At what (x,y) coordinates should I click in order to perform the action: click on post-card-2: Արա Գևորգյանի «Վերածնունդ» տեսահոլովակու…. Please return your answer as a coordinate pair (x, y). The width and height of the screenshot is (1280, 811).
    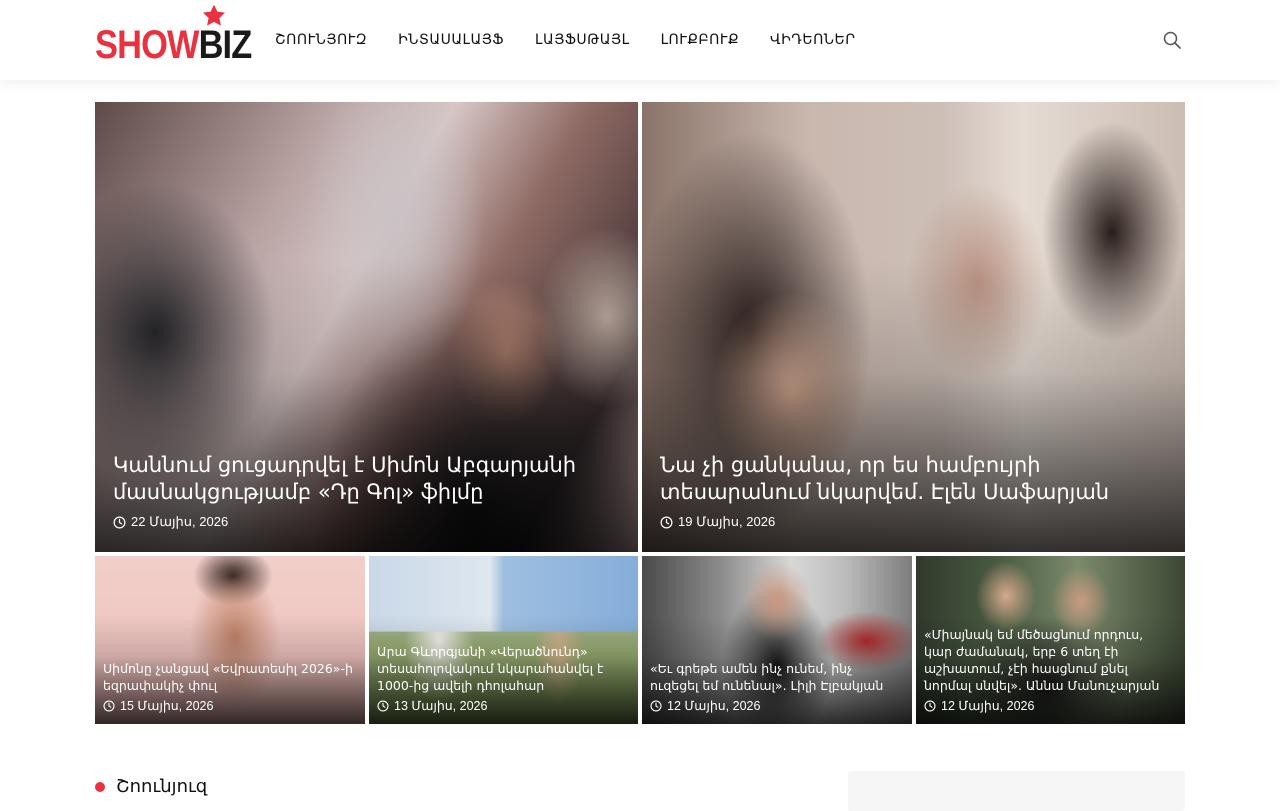
    Looking at the image, I should click on (503, 640).